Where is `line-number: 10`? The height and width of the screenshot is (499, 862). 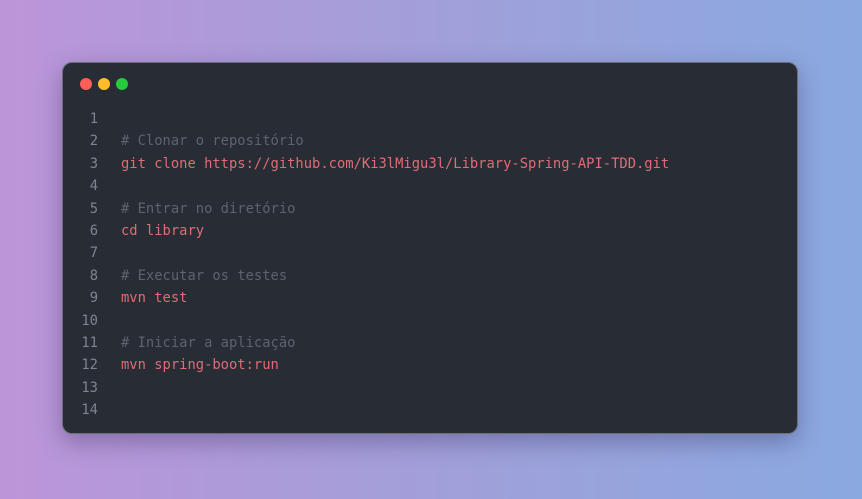 line-number: 10 is located at coordinates (89, 320).